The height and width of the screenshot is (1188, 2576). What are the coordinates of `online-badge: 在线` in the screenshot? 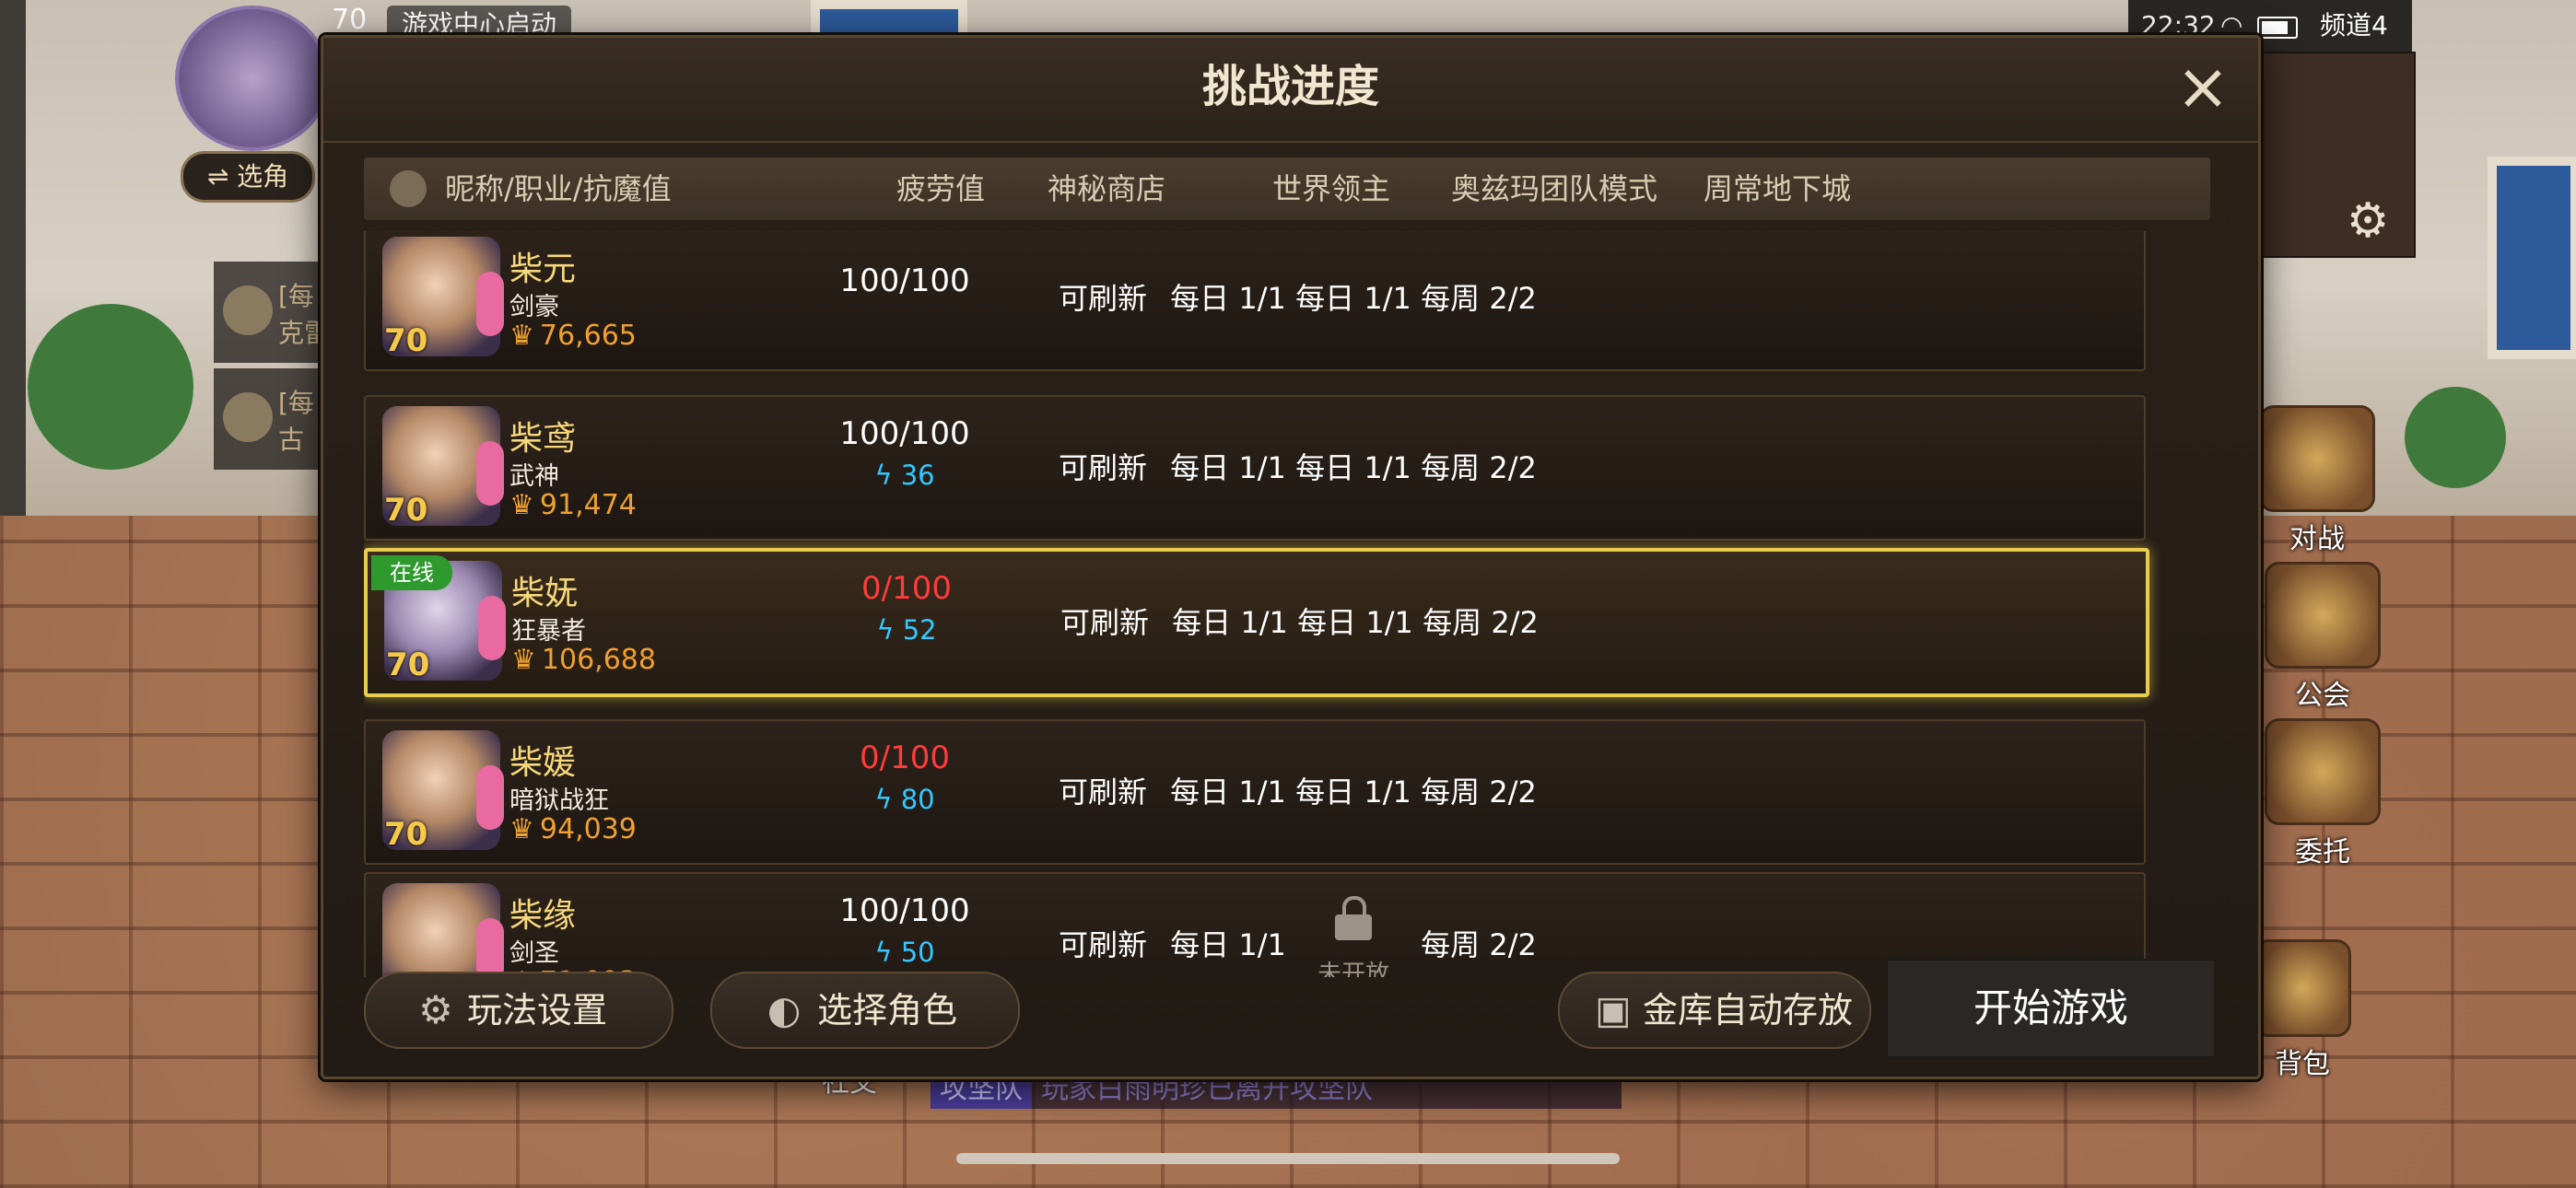 It's located at (411, 572).